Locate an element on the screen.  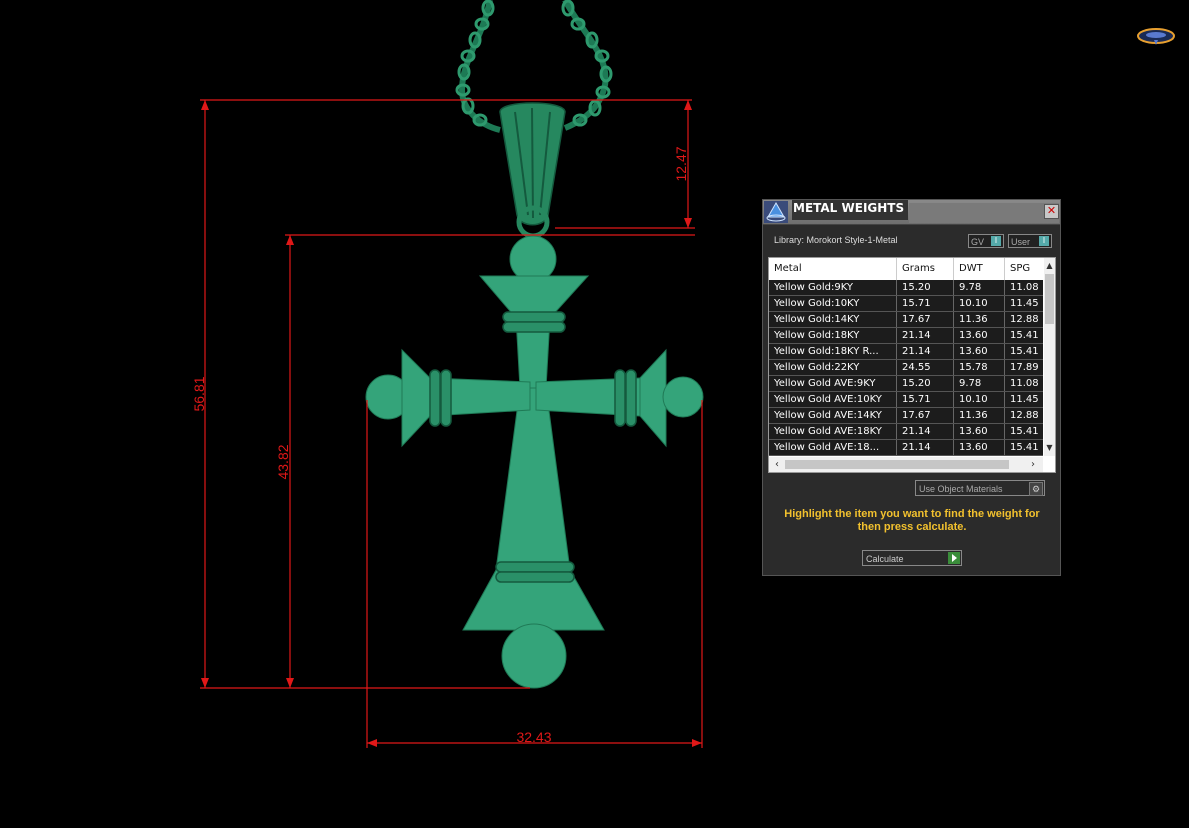
column-header-dwt: DWT is located at coordinates (979, 269).